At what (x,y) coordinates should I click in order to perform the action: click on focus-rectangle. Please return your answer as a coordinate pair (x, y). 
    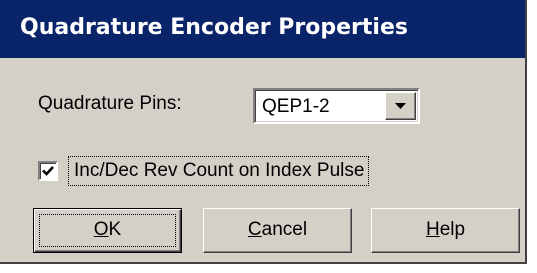
    Looking at the image, I should click on (107, 230).